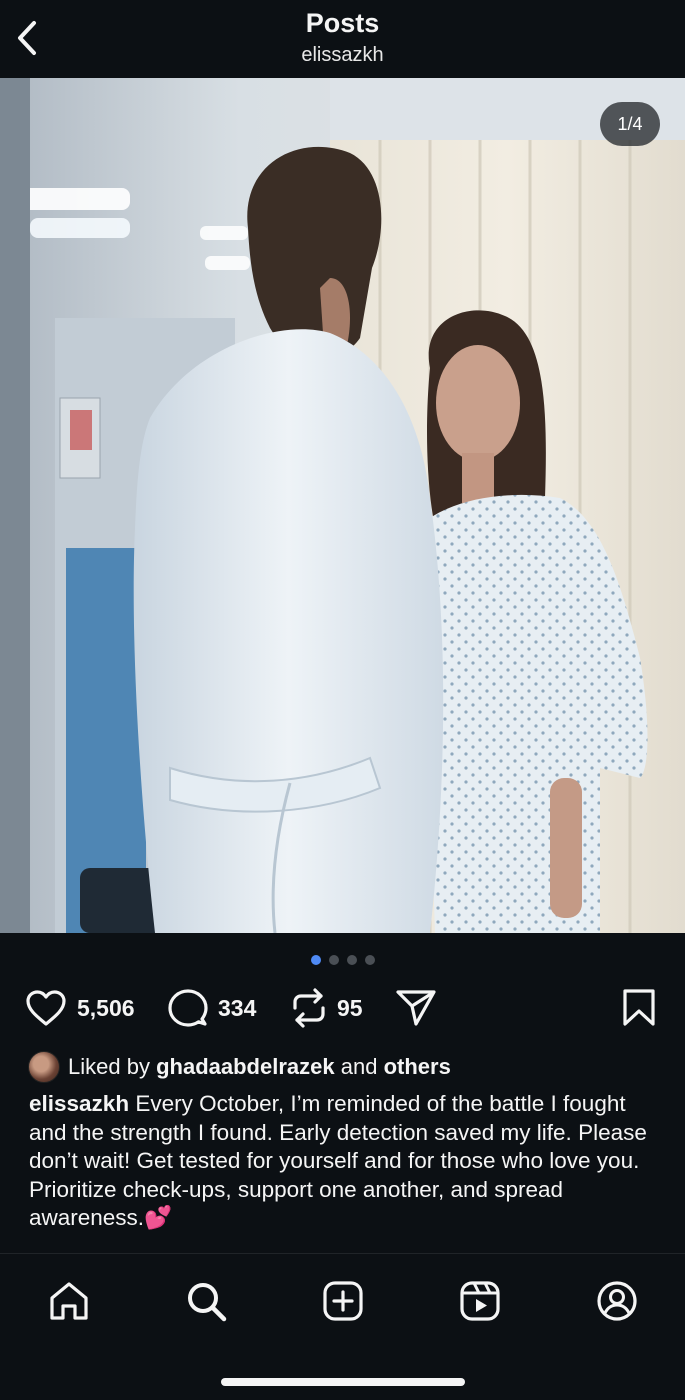 The width and height of the screenshot is (685, 1400). Describe the element at coordinates (188, 1008) in the screenshot. I see `comment-icon` at that location.